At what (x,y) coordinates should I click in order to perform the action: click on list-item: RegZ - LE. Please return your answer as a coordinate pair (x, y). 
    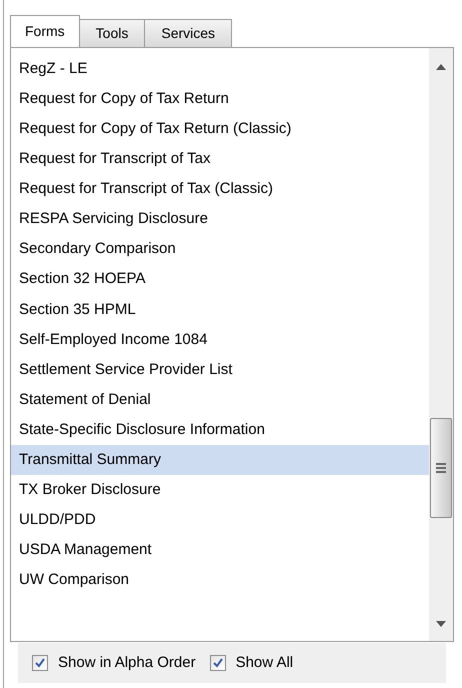
    Looking at the image, I should click on (220, 69).